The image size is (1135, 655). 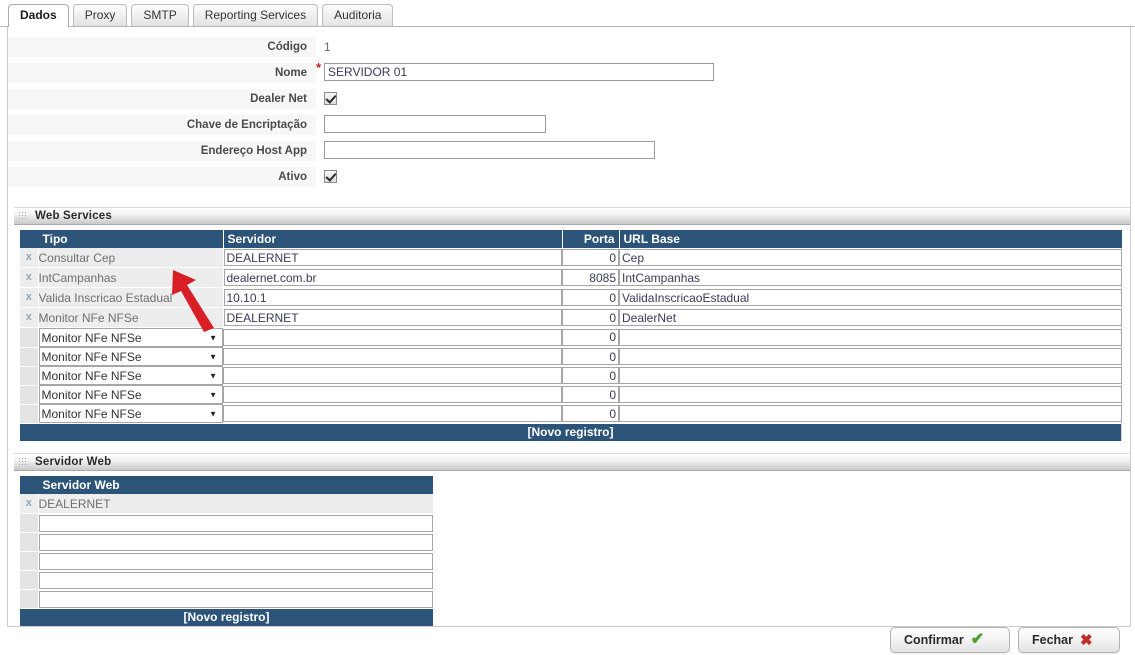 What do you see at coordinates (227, 485) in the screenshot?
I see `table-header-row: Servidor Web` at bounding box center [227, 485].